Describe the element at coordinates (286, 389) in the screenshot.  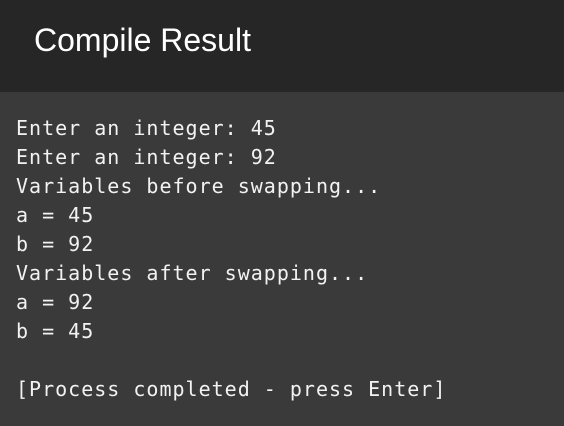
I see `process-completed-prompt: [Process completed - press Enter]` at that location.